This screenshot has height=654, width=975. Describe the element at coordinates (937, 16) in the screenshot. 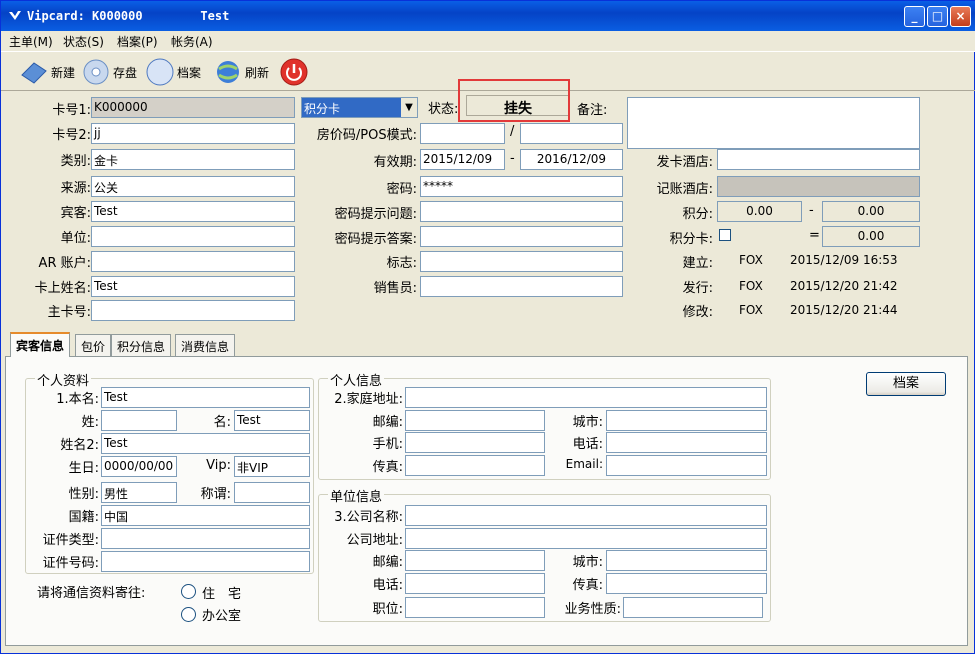

I see `maximize-button: □` at that location.